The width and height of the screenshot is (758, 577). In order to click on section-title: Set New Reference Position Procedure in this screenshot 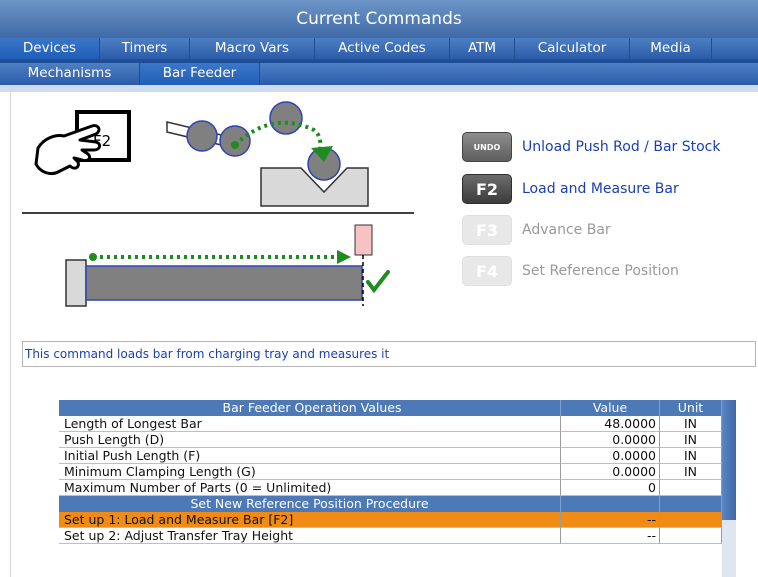, I will do `click(310, 504)`.